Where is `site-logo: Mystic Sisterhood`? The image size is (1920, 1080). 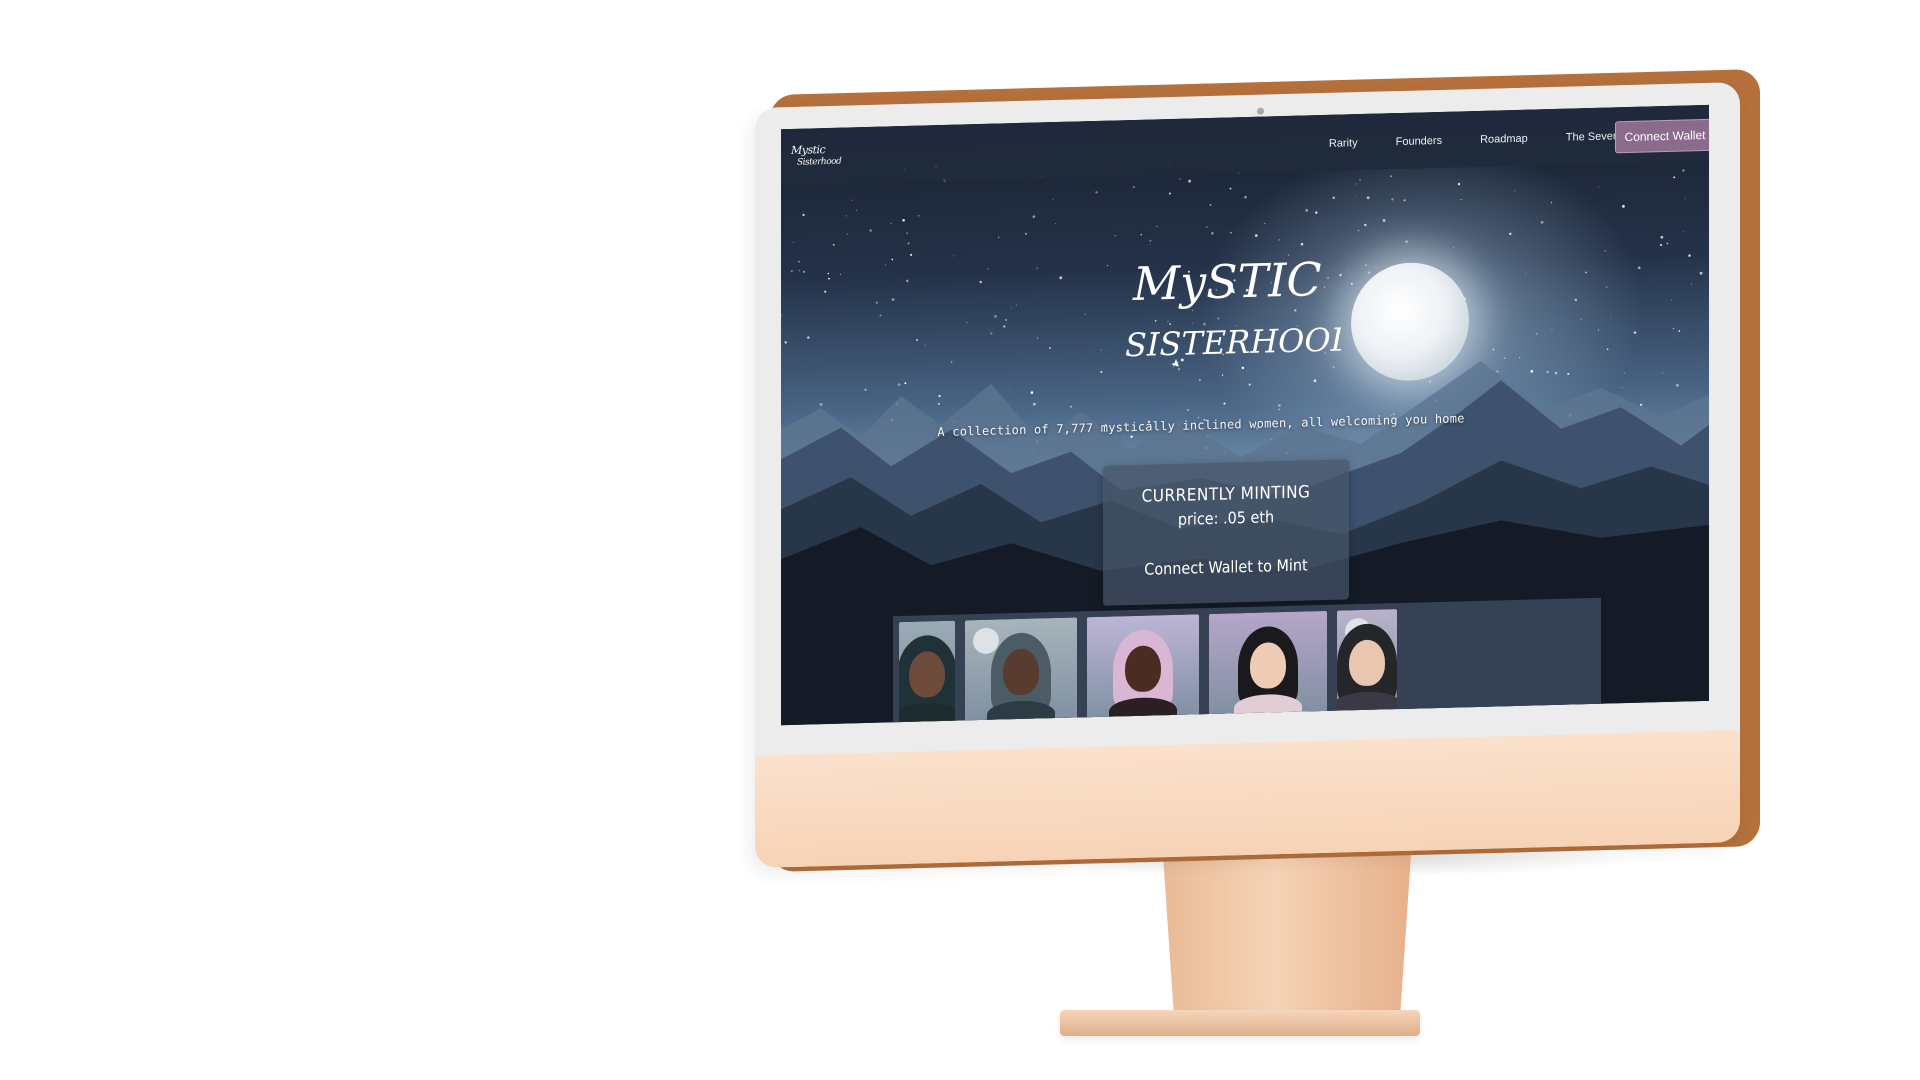 site-logo: Mystic Sisterhood is located at coordinates (816, 159).